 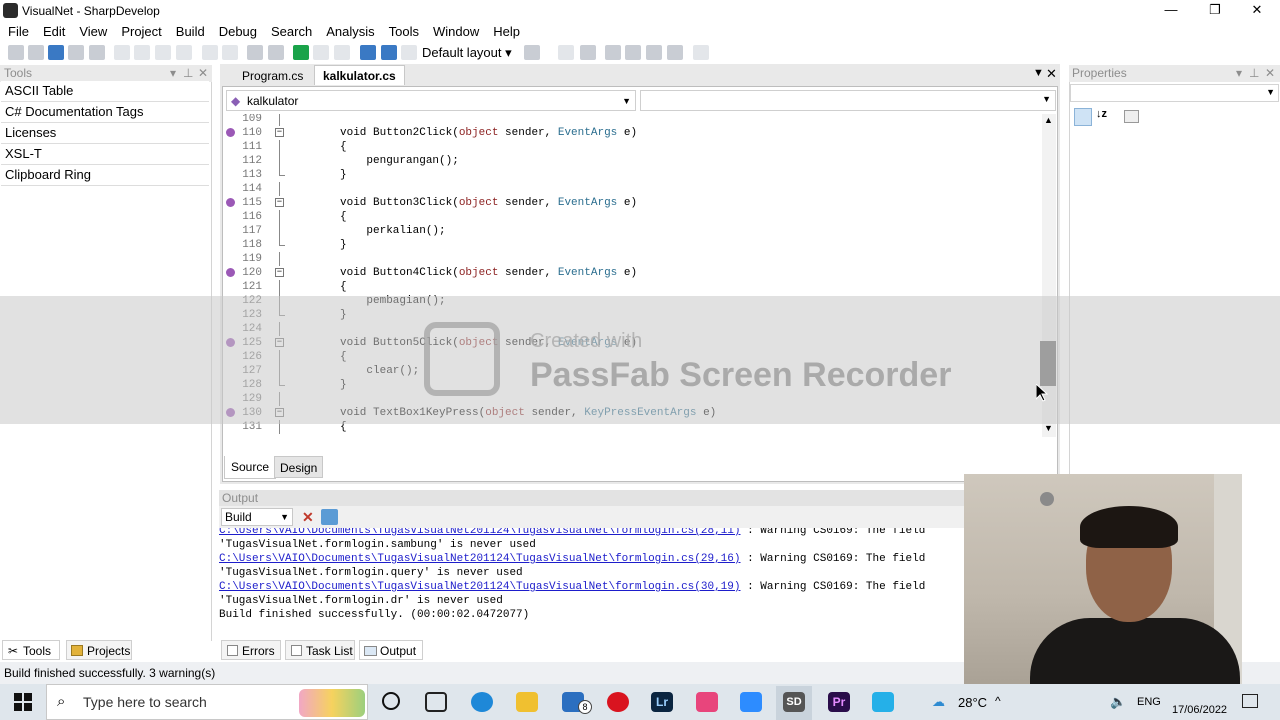 What do you see at coordinates (482, 702) in the screenshot?
I see `edge-icon` at bounding box center [482, 702].